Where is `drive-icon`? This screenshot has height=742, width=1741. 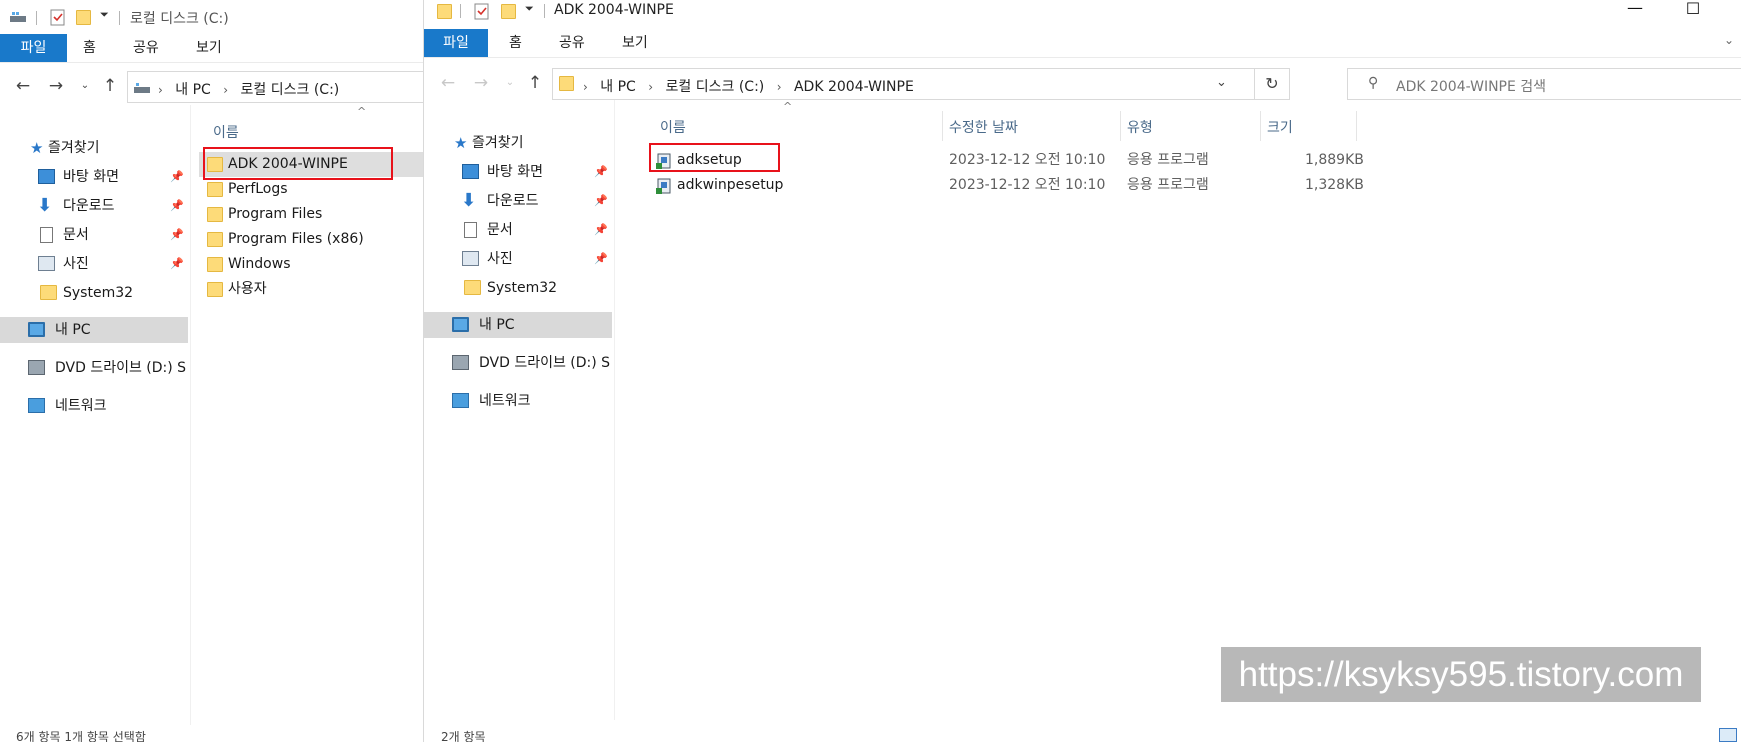 drive-icon is located at coordinates (18, 17).